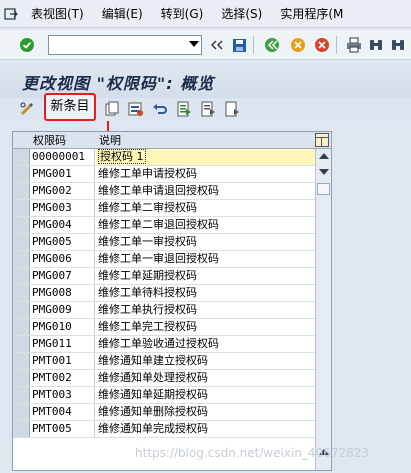 The height and width of the screenshot is (473, 411). What do you see at coordinates (194, 44) in the screenshot?
I see `chevron-down-icon` at bounding box center [194, 44].